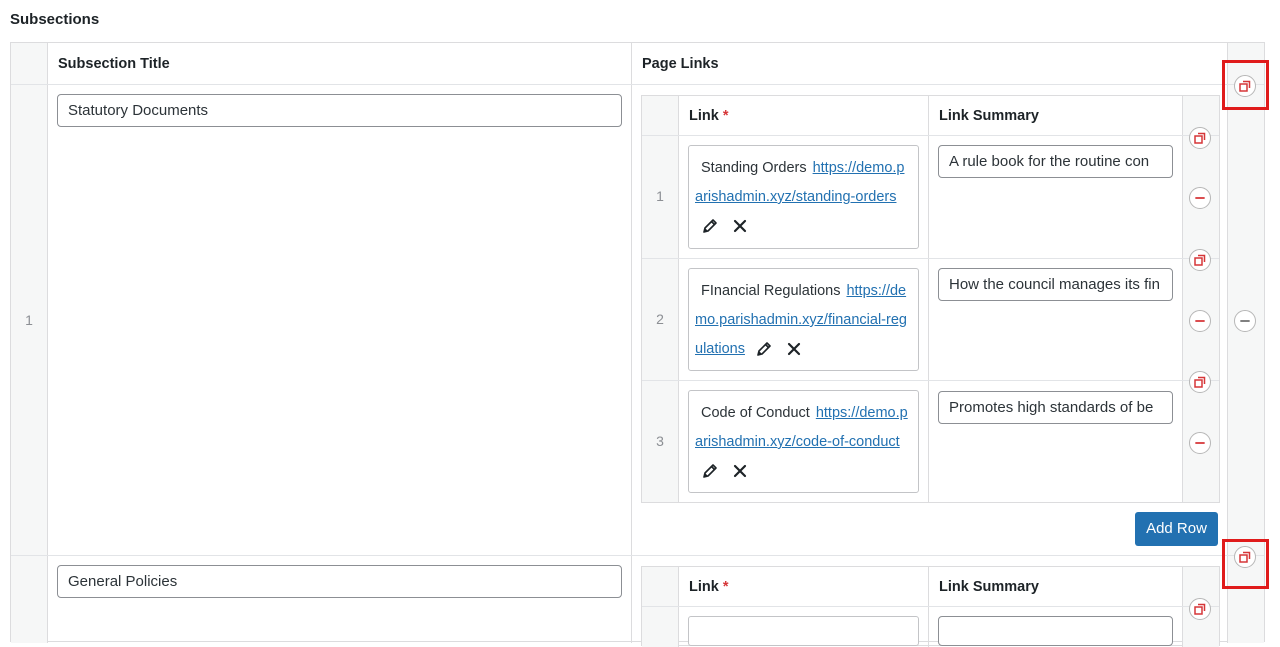 The height and width of the screenshot is (647, 1280). Describe the element at coordinates (660, 319) in the screenshot. I see `link-row-number: 2` at that location.